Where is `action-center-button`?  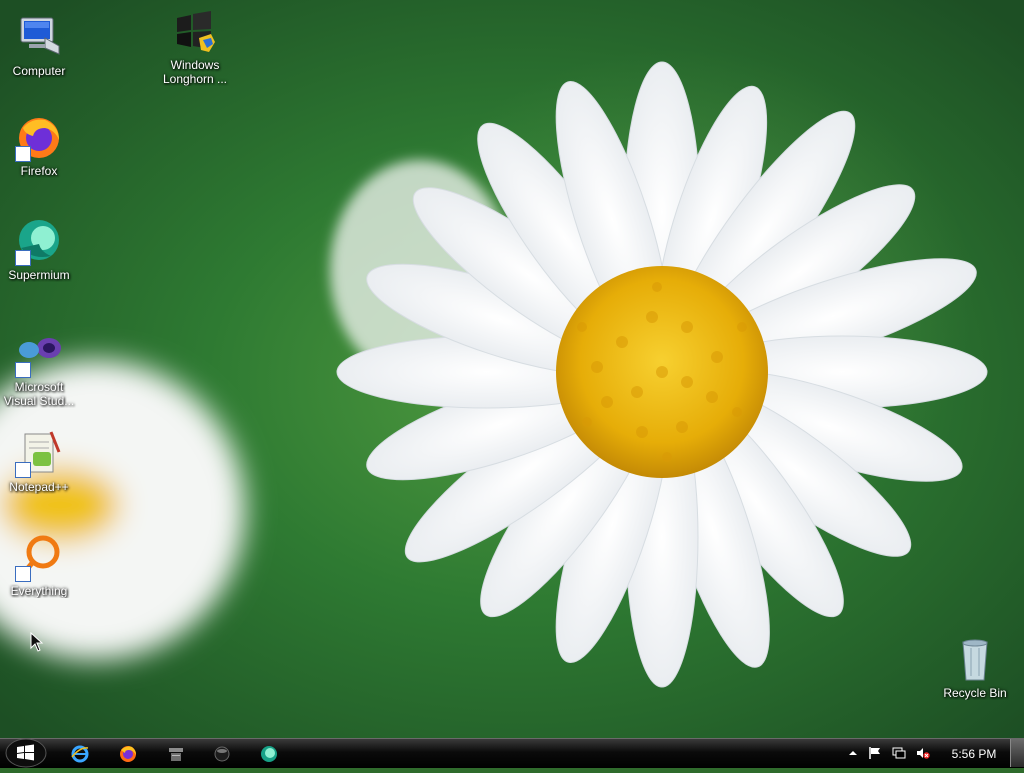 action-center-button is located at coordinates (875, 753).